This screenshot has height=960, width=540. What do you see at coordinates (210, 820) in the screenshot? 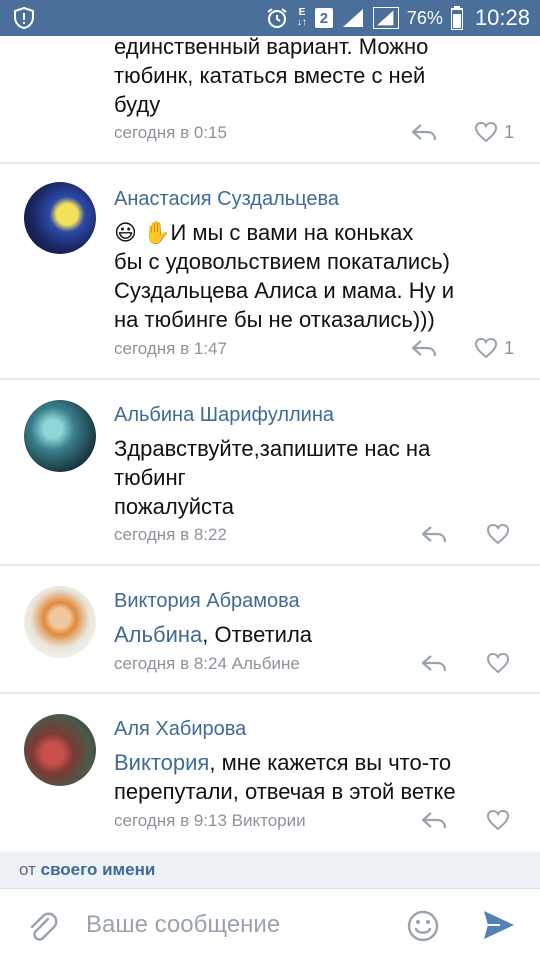
I see `comment-time: сегодня в 9:13 Виктории` at bounding box center [210, 820].